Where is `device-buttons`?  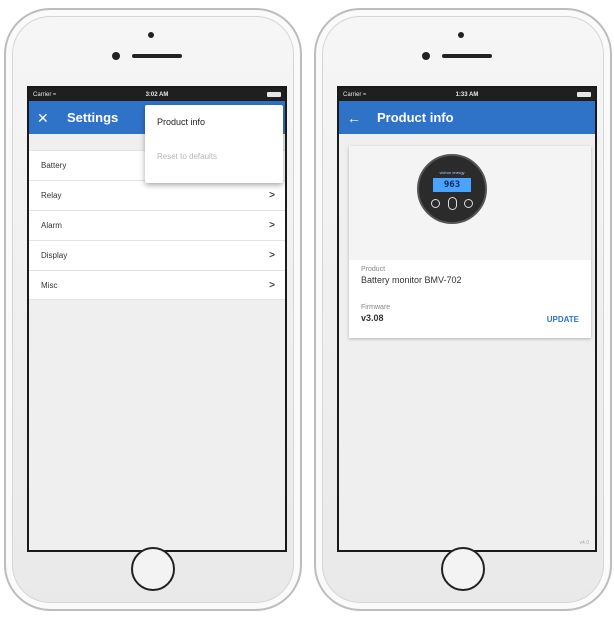 device-buttons is located at coordinates (452, 203).